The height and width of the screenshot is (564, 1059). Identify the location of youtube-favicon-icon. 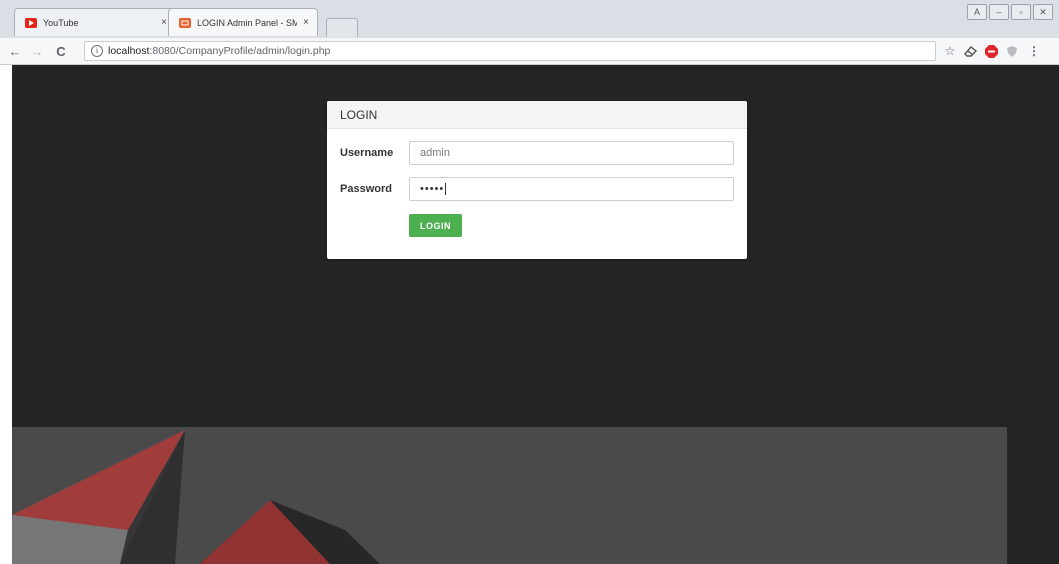
(31, 22).